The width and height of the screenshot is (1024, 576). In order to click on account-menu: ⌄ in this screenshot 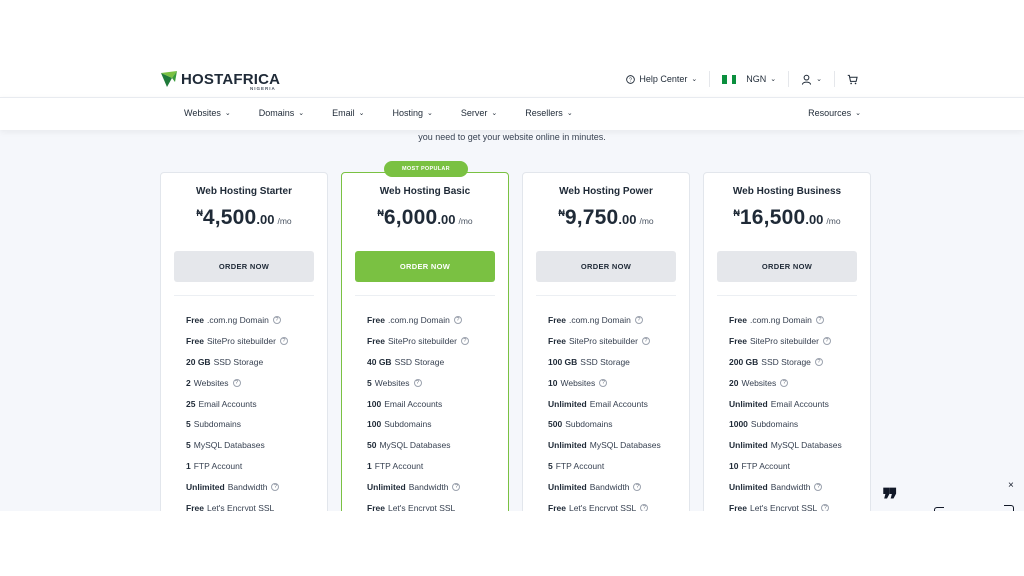, I will do `click(811, 79)`.